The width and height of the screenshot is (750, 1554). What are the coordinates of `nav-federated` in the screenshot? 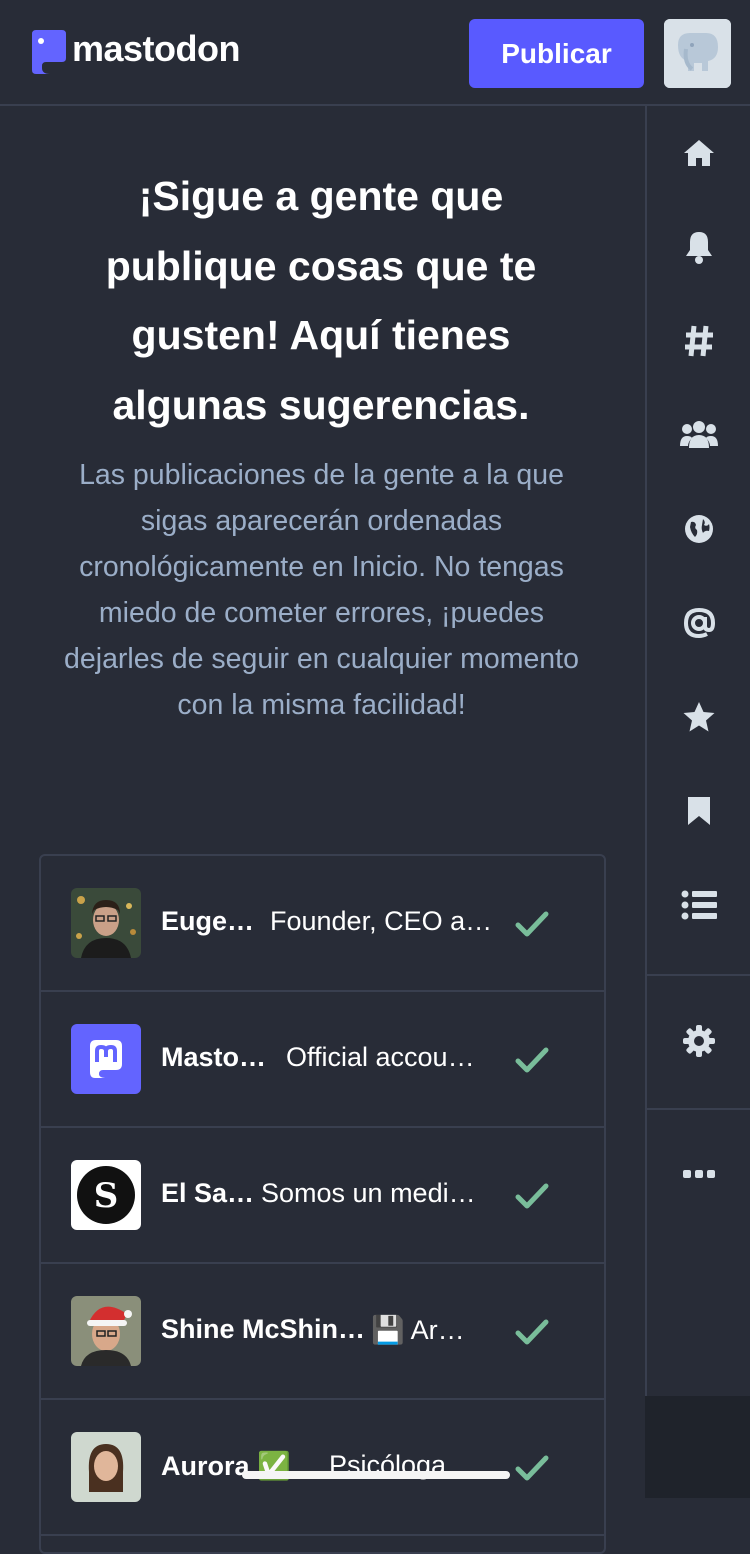 It's located at (698, 529).